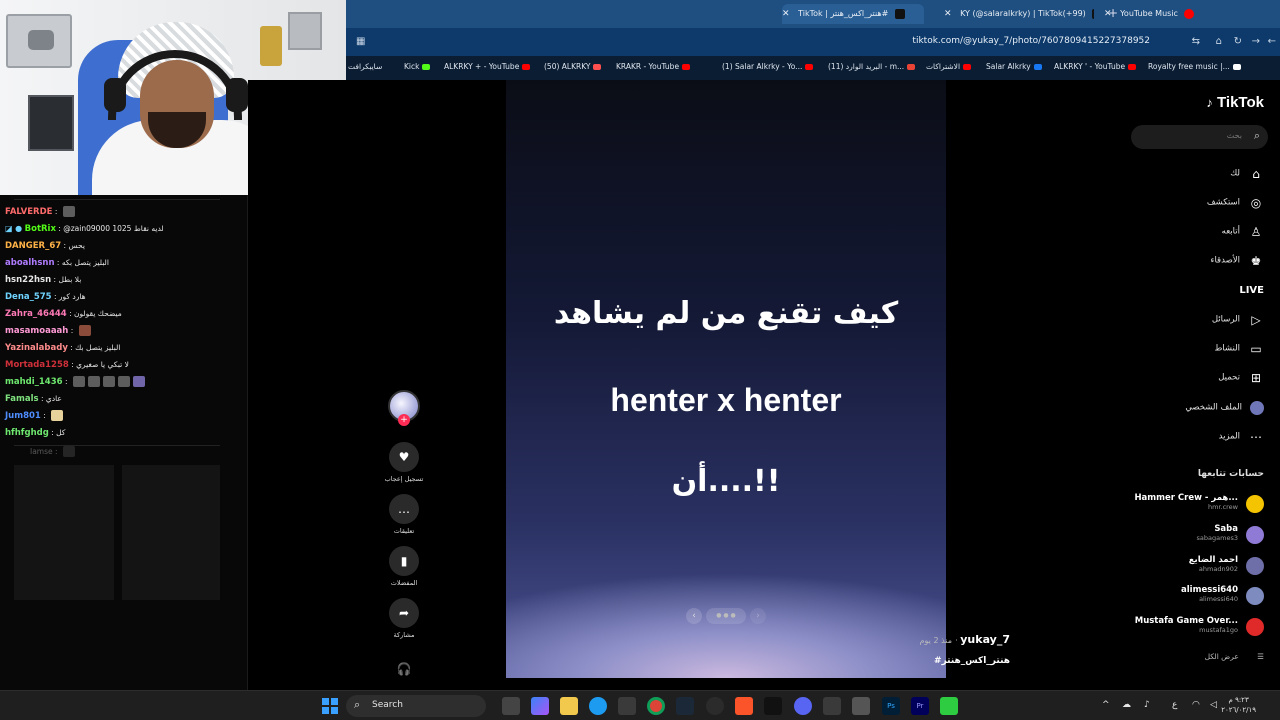 This screenshot has height=720, width=1280. What do you see at coordinates (1199, 137) in the screenshot?
I see `search-input: بحث ⌕` at bounding box center [1199, 137].